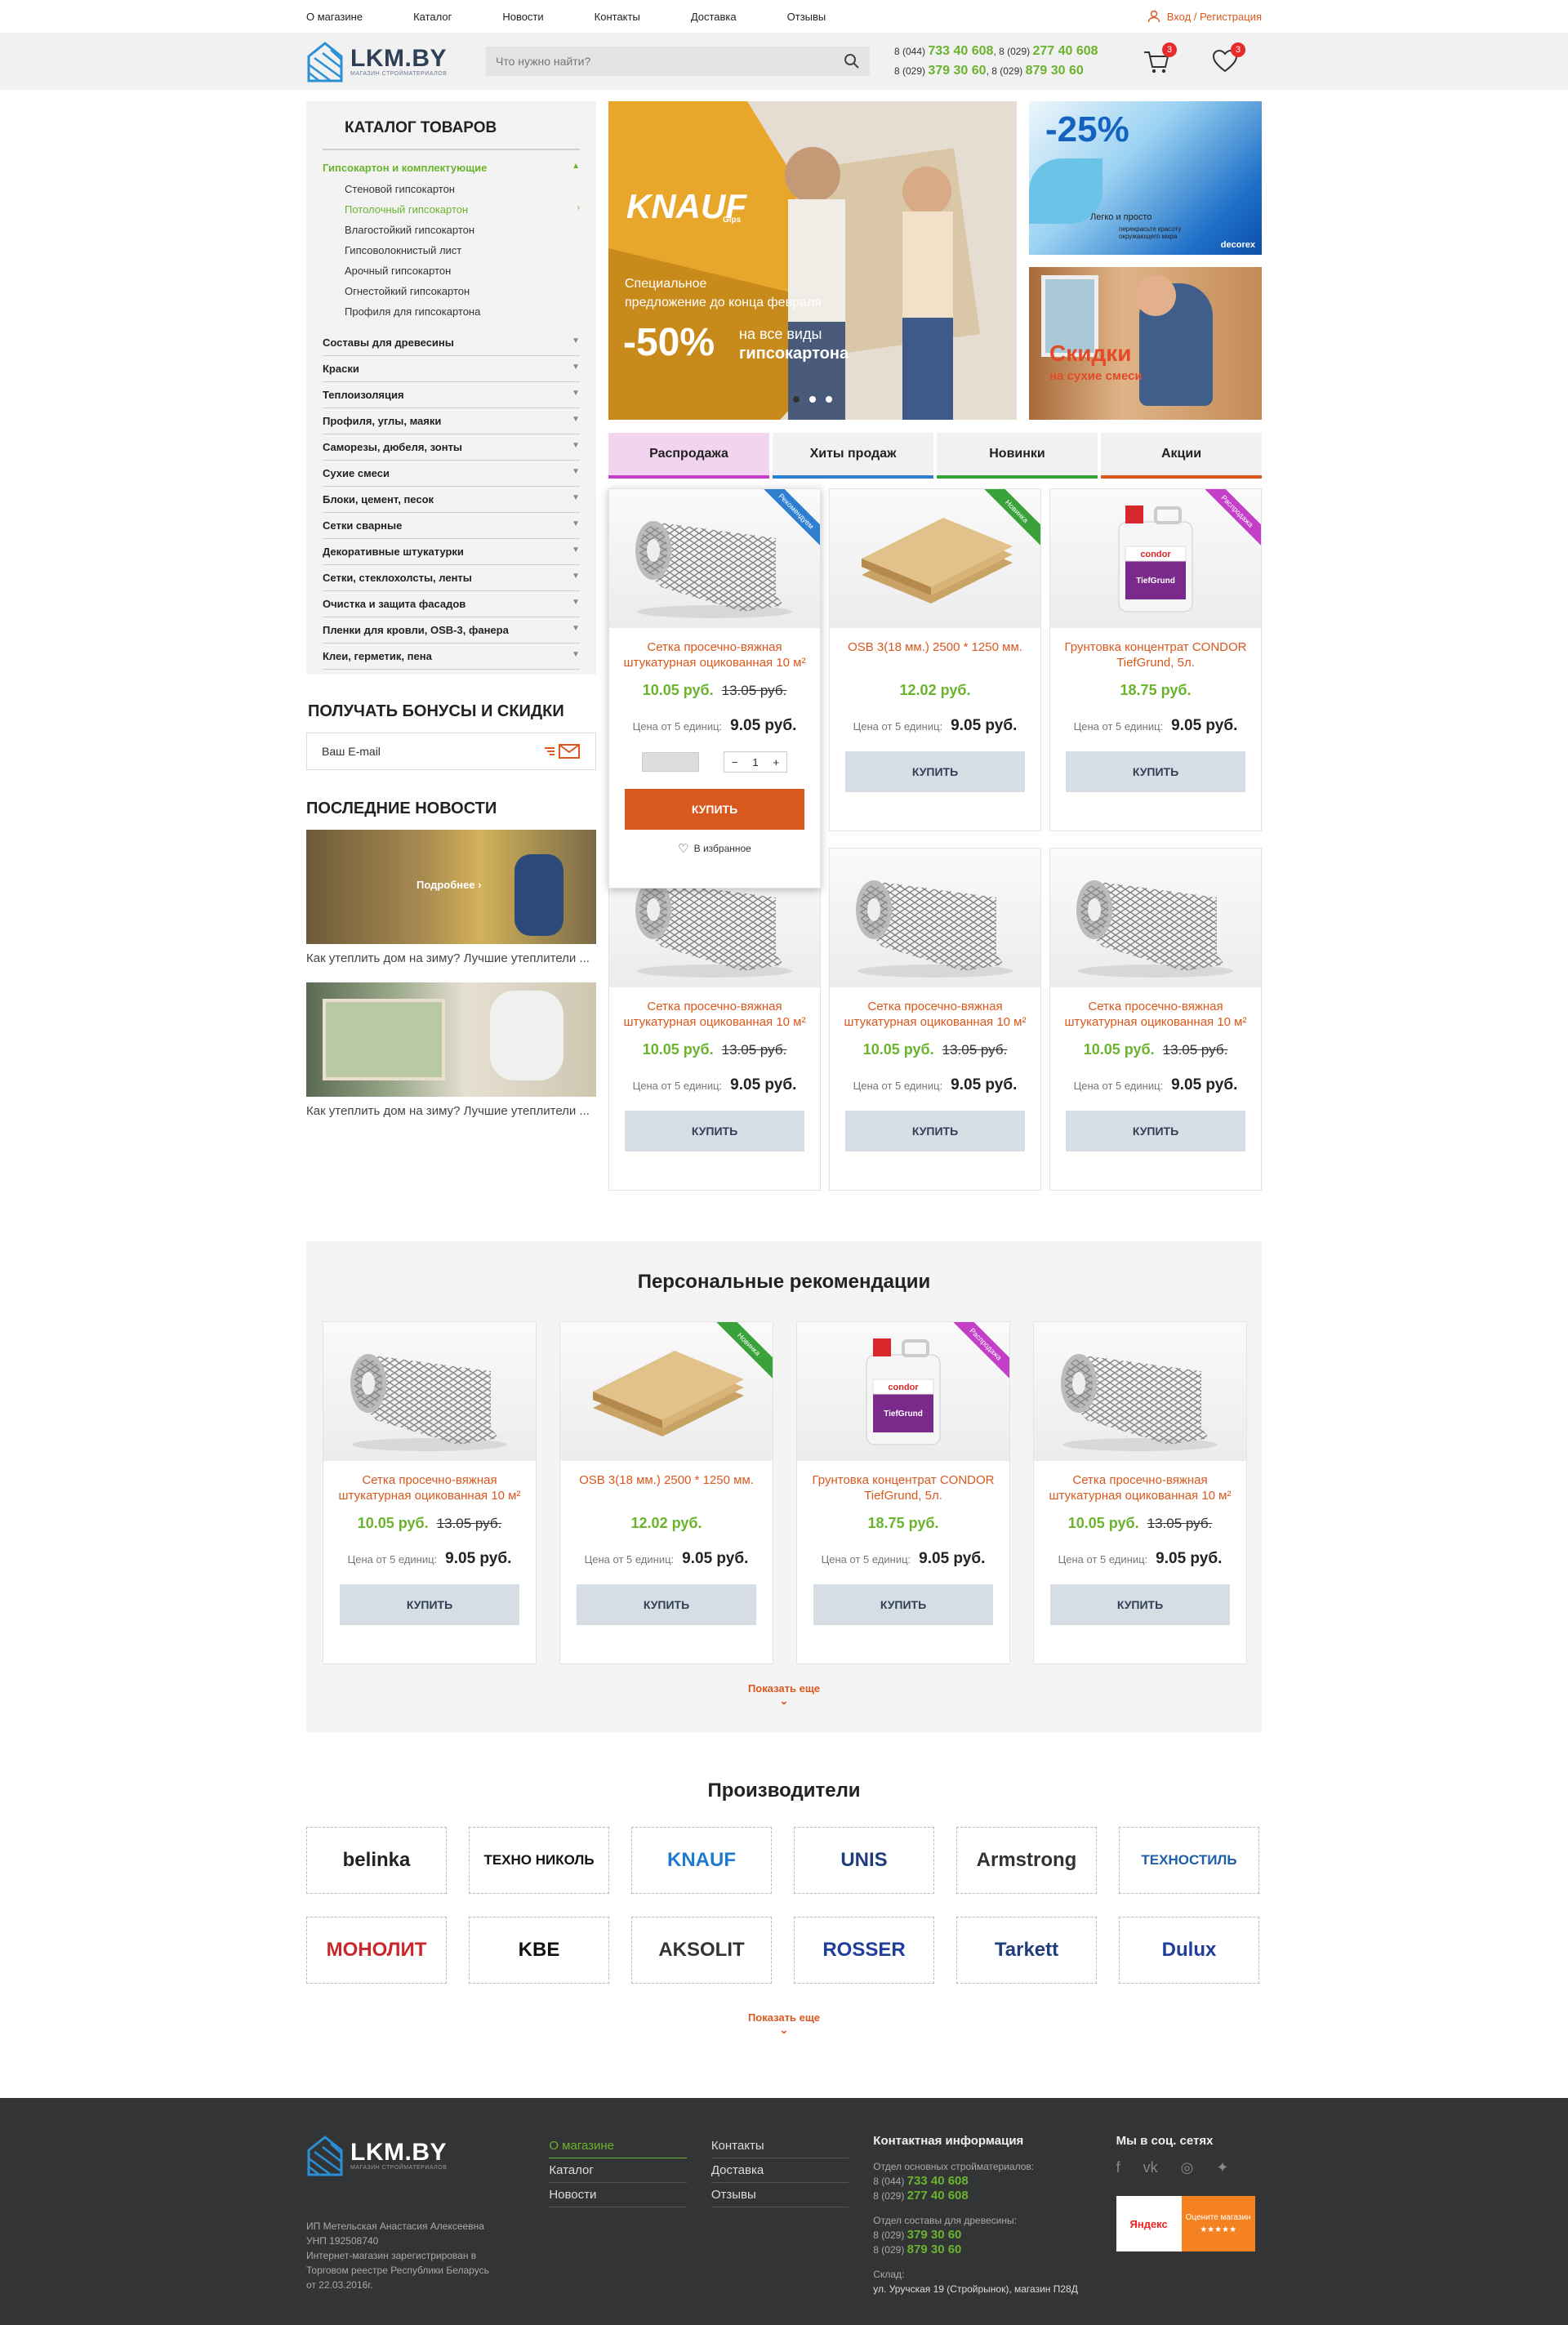 This screenshot has height=2325, width=1568. I want to click on news-more-link: Подробнее ›, so click(449, 885).